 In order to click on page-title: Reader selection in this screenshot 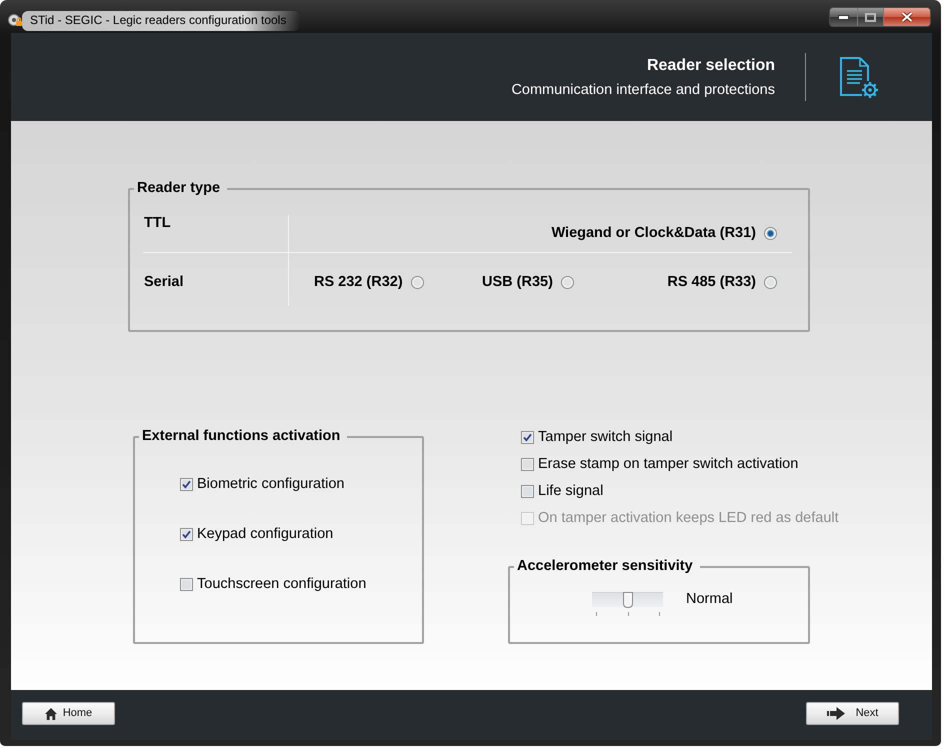, I will do `click(710, 66)`.